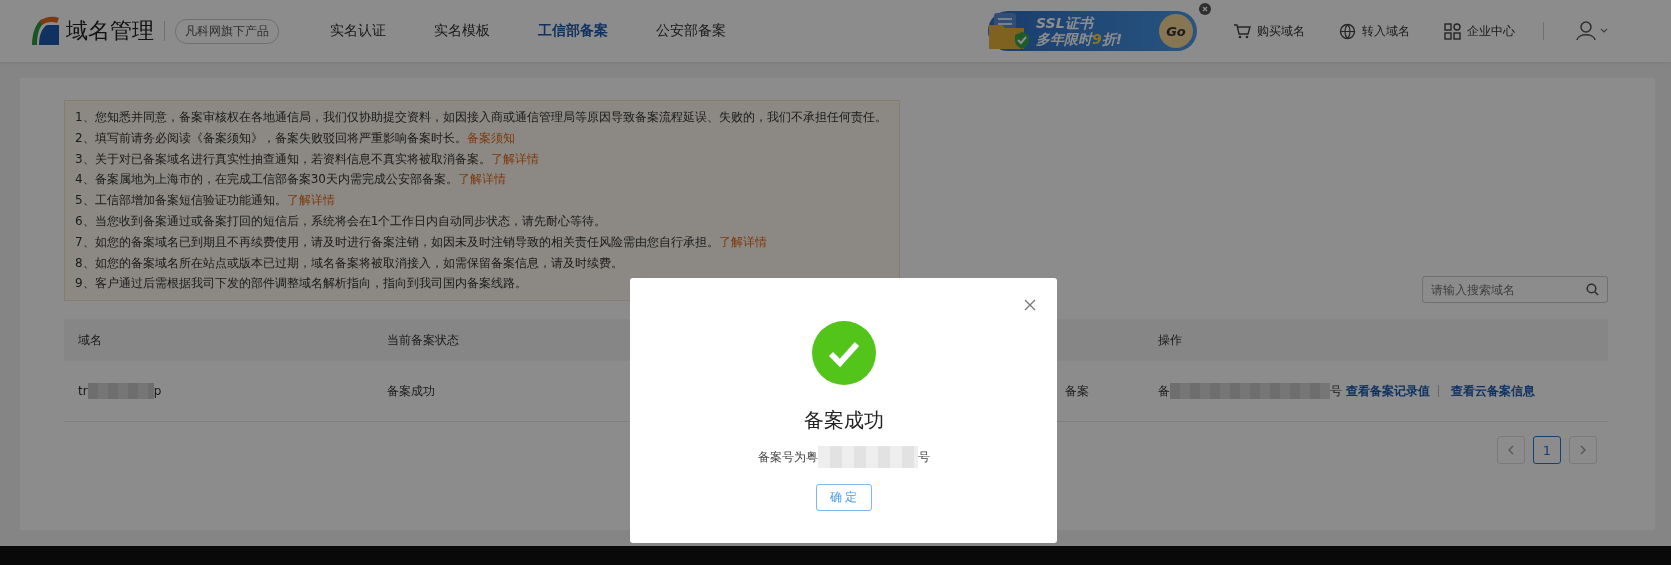  What do you see at coordinates (1176, 31) in the screenshot?
I see `go-button: Go` at bounding box center [1176, 31].